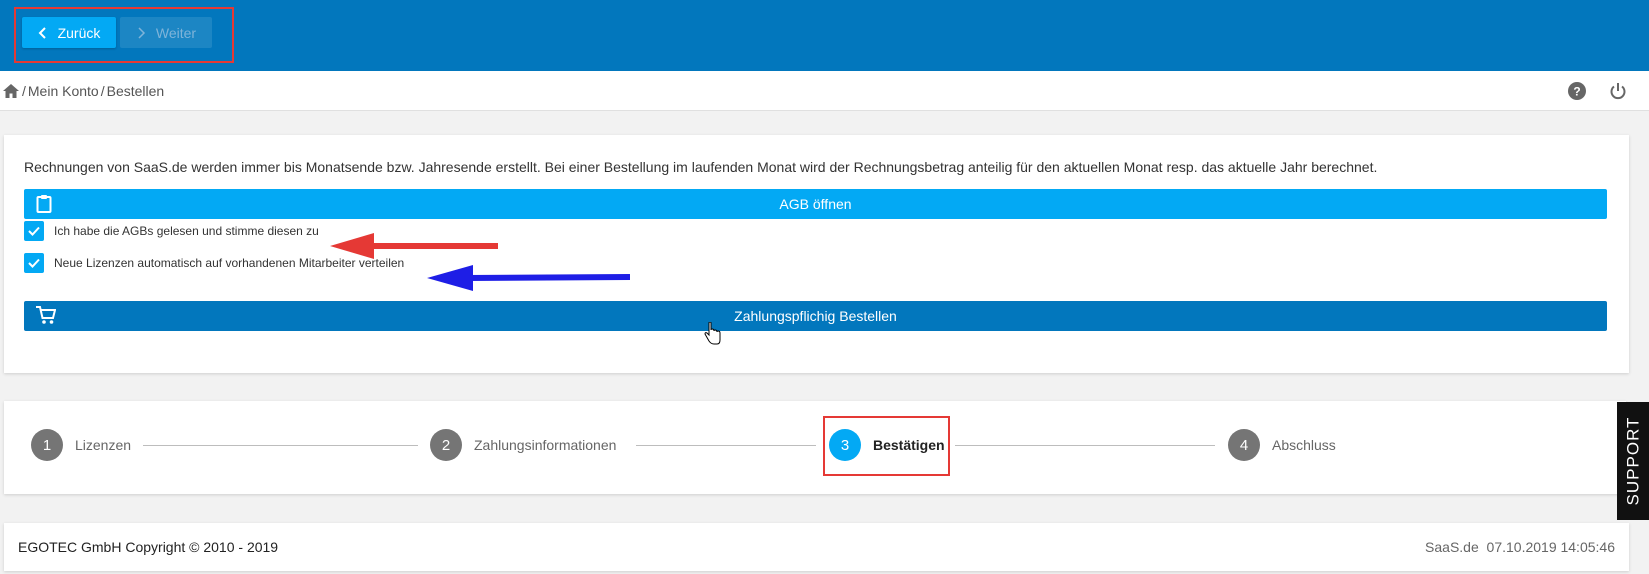 Image resolution: width=1649 pixels, height=574 pixels. I want to click on next-button-label: Weiter, so click(176, 32).